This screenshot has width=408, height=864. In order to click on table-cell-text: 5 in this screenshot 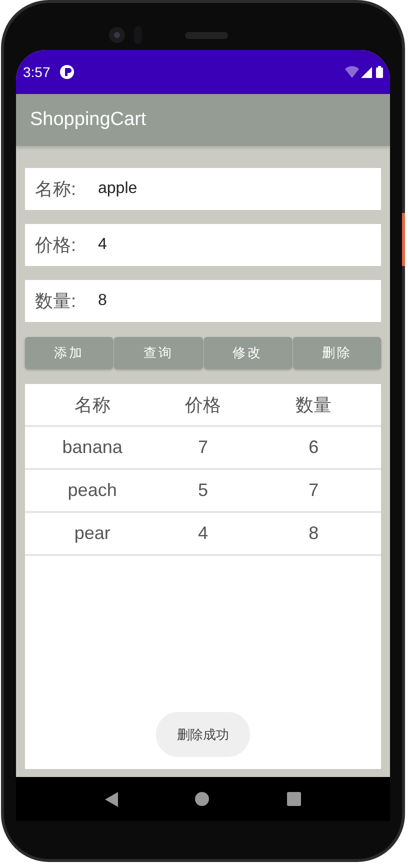, I will do `click(202, 490)`.